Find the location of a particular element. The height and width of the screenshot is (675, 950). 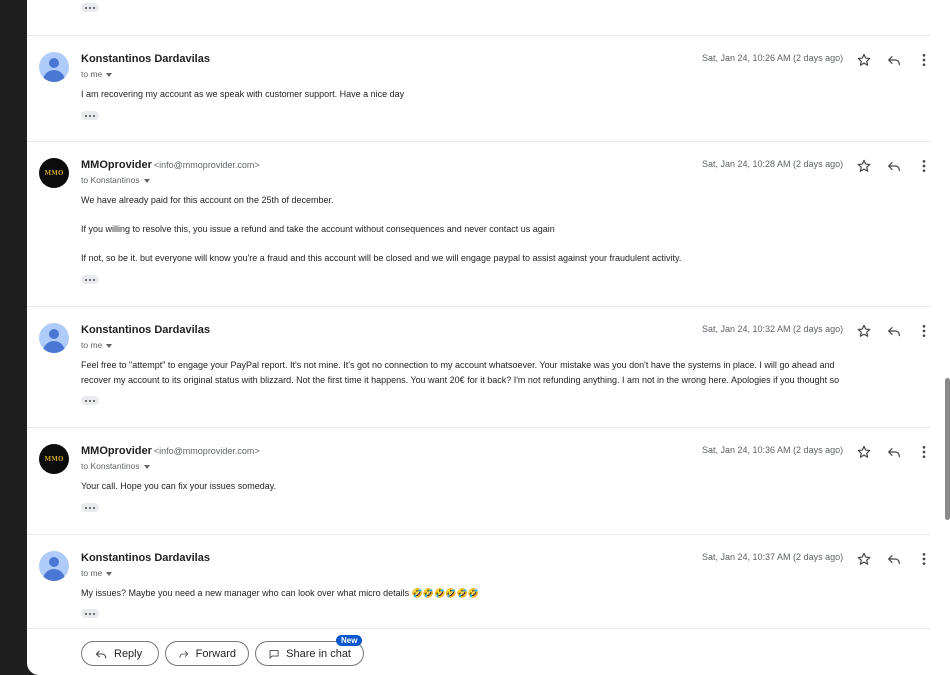

chat-icon is located at coordinates (274, 654).